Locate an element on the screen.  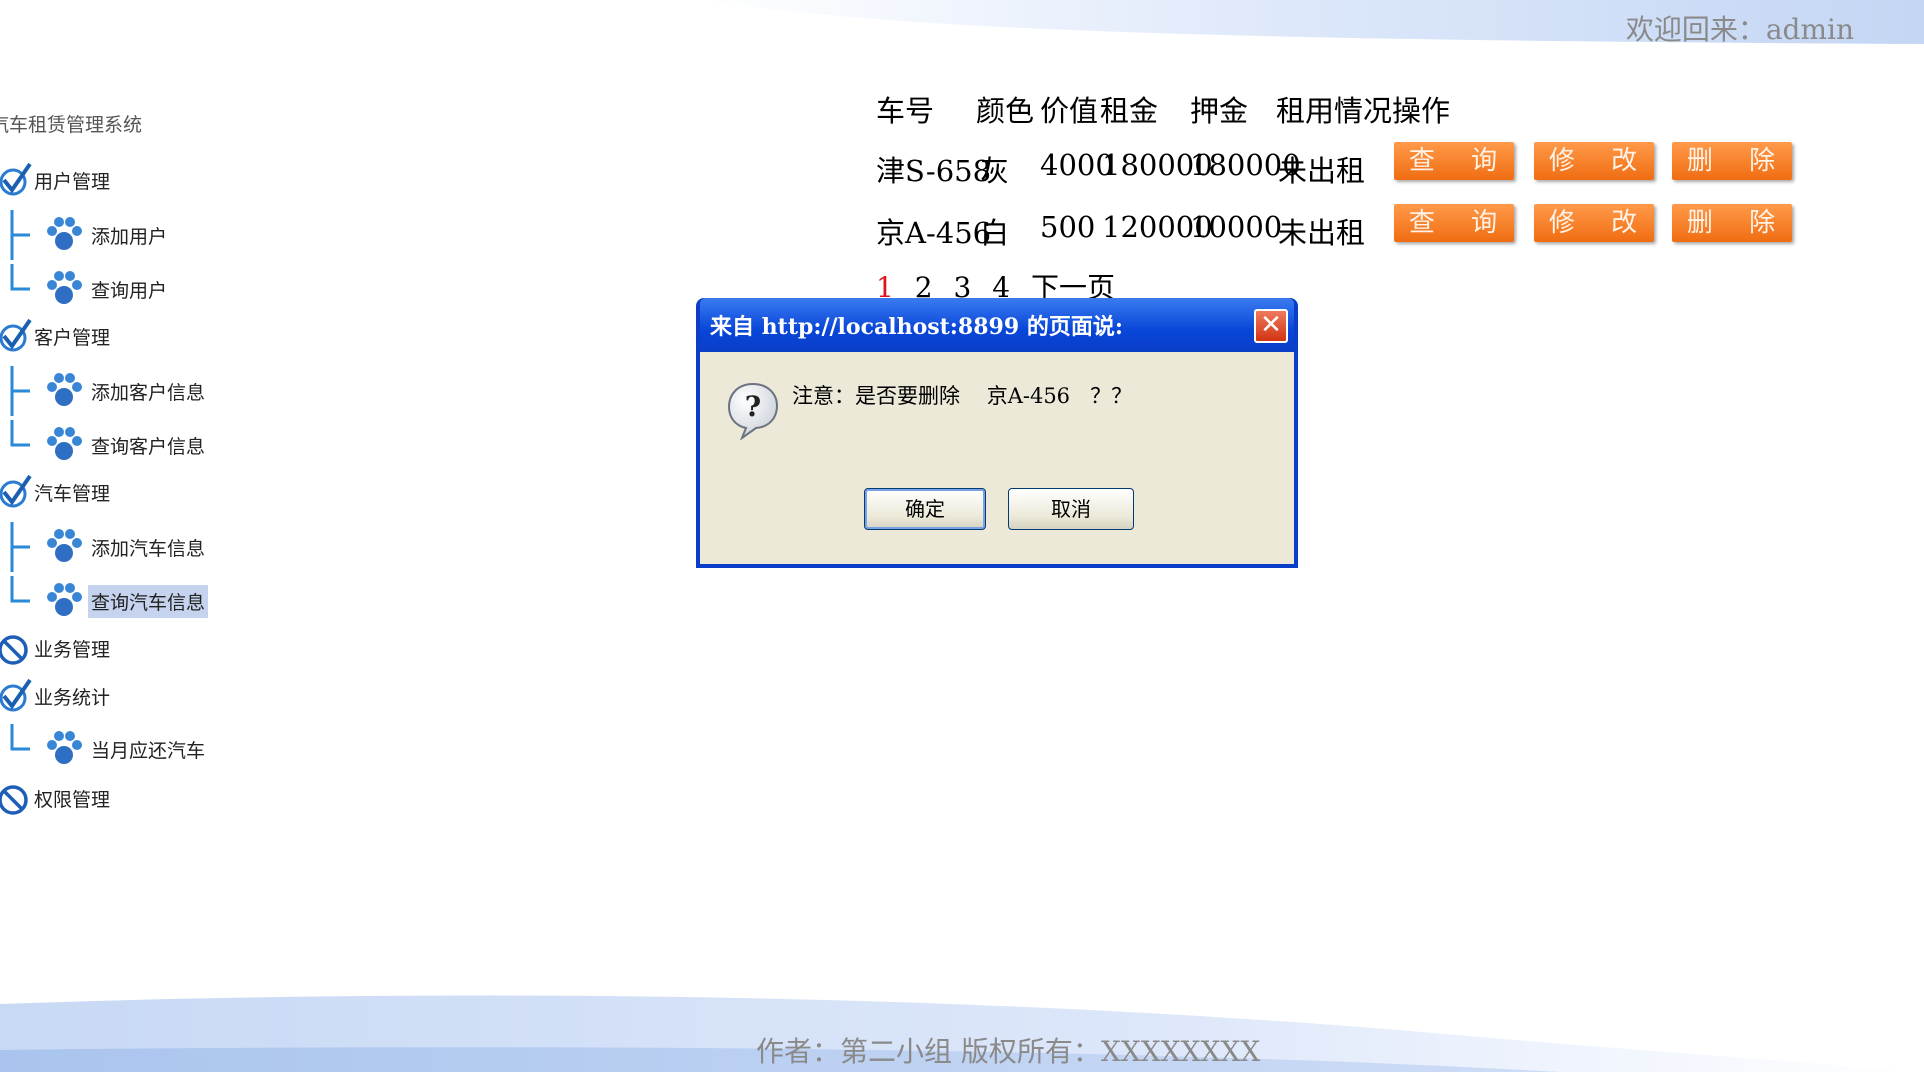
column-header: 车号 is located at coordinates (905, 111).